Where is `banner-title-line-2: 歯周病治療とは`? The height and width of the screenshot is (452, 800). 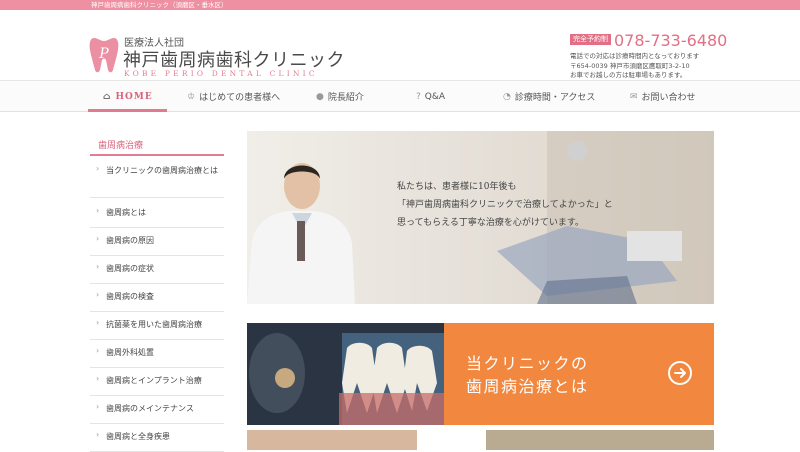 banner-title-line-2: 歯周病治療とは is located at coordinates (527, 386).